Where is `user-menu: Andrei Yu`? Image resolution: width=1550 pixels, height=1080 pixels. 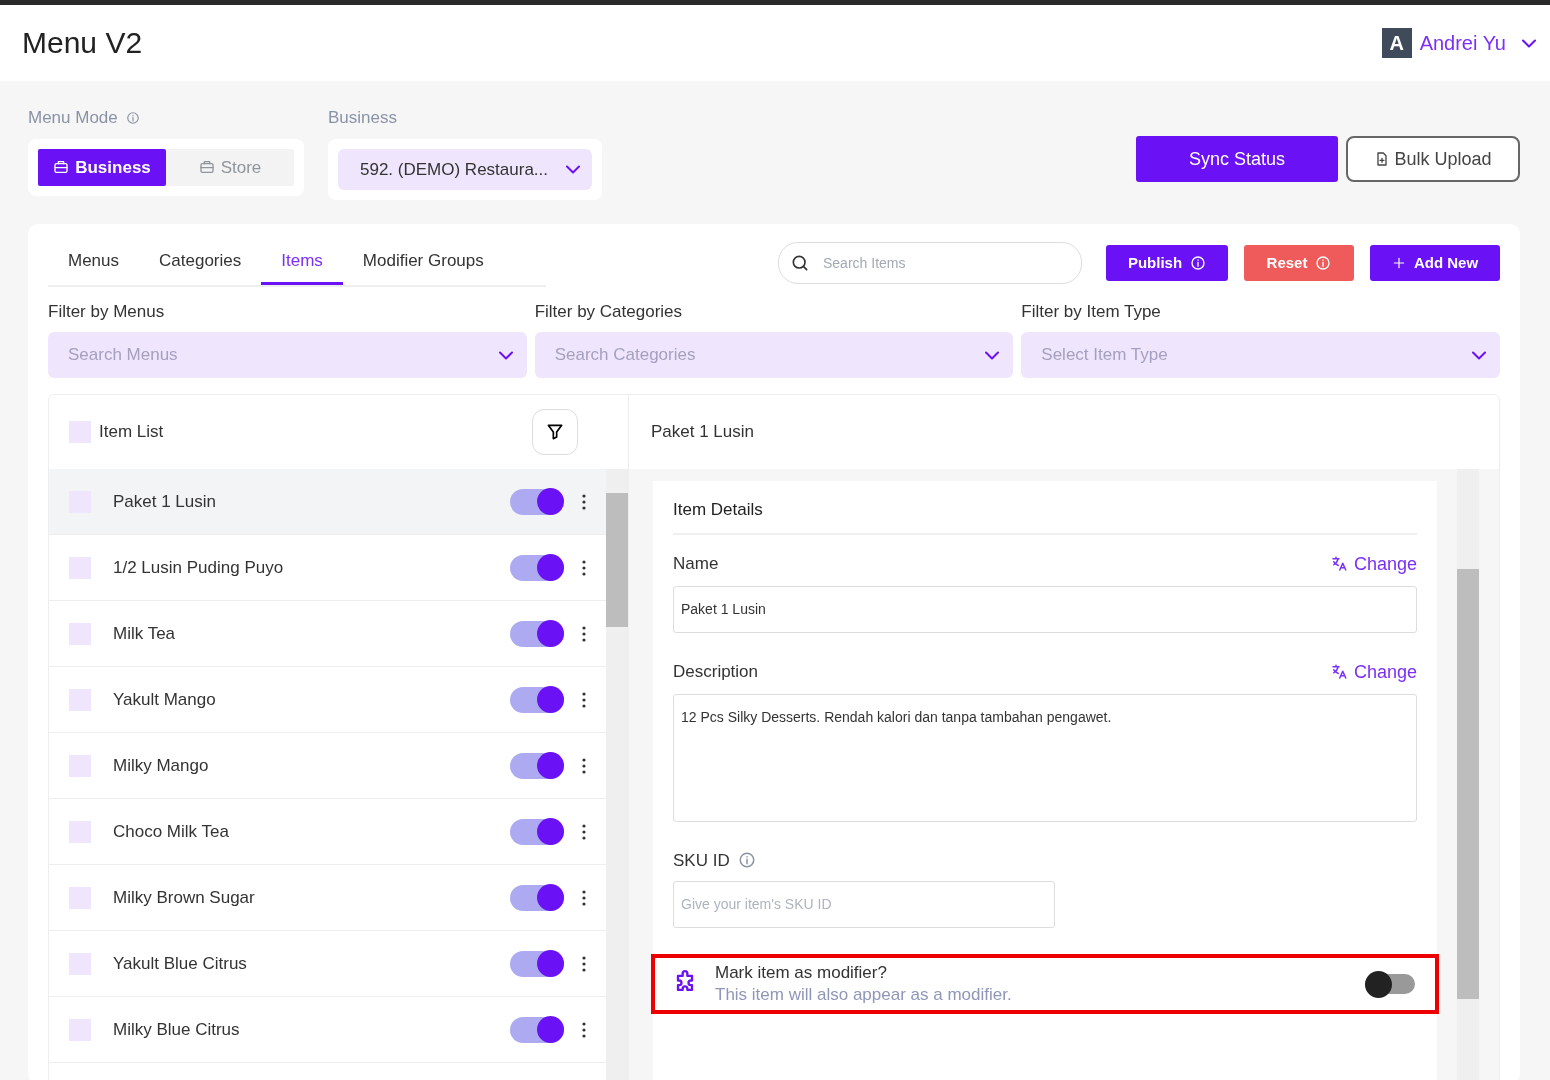 user-menu: Andrei Yu is located at coordinates (1477, 43).